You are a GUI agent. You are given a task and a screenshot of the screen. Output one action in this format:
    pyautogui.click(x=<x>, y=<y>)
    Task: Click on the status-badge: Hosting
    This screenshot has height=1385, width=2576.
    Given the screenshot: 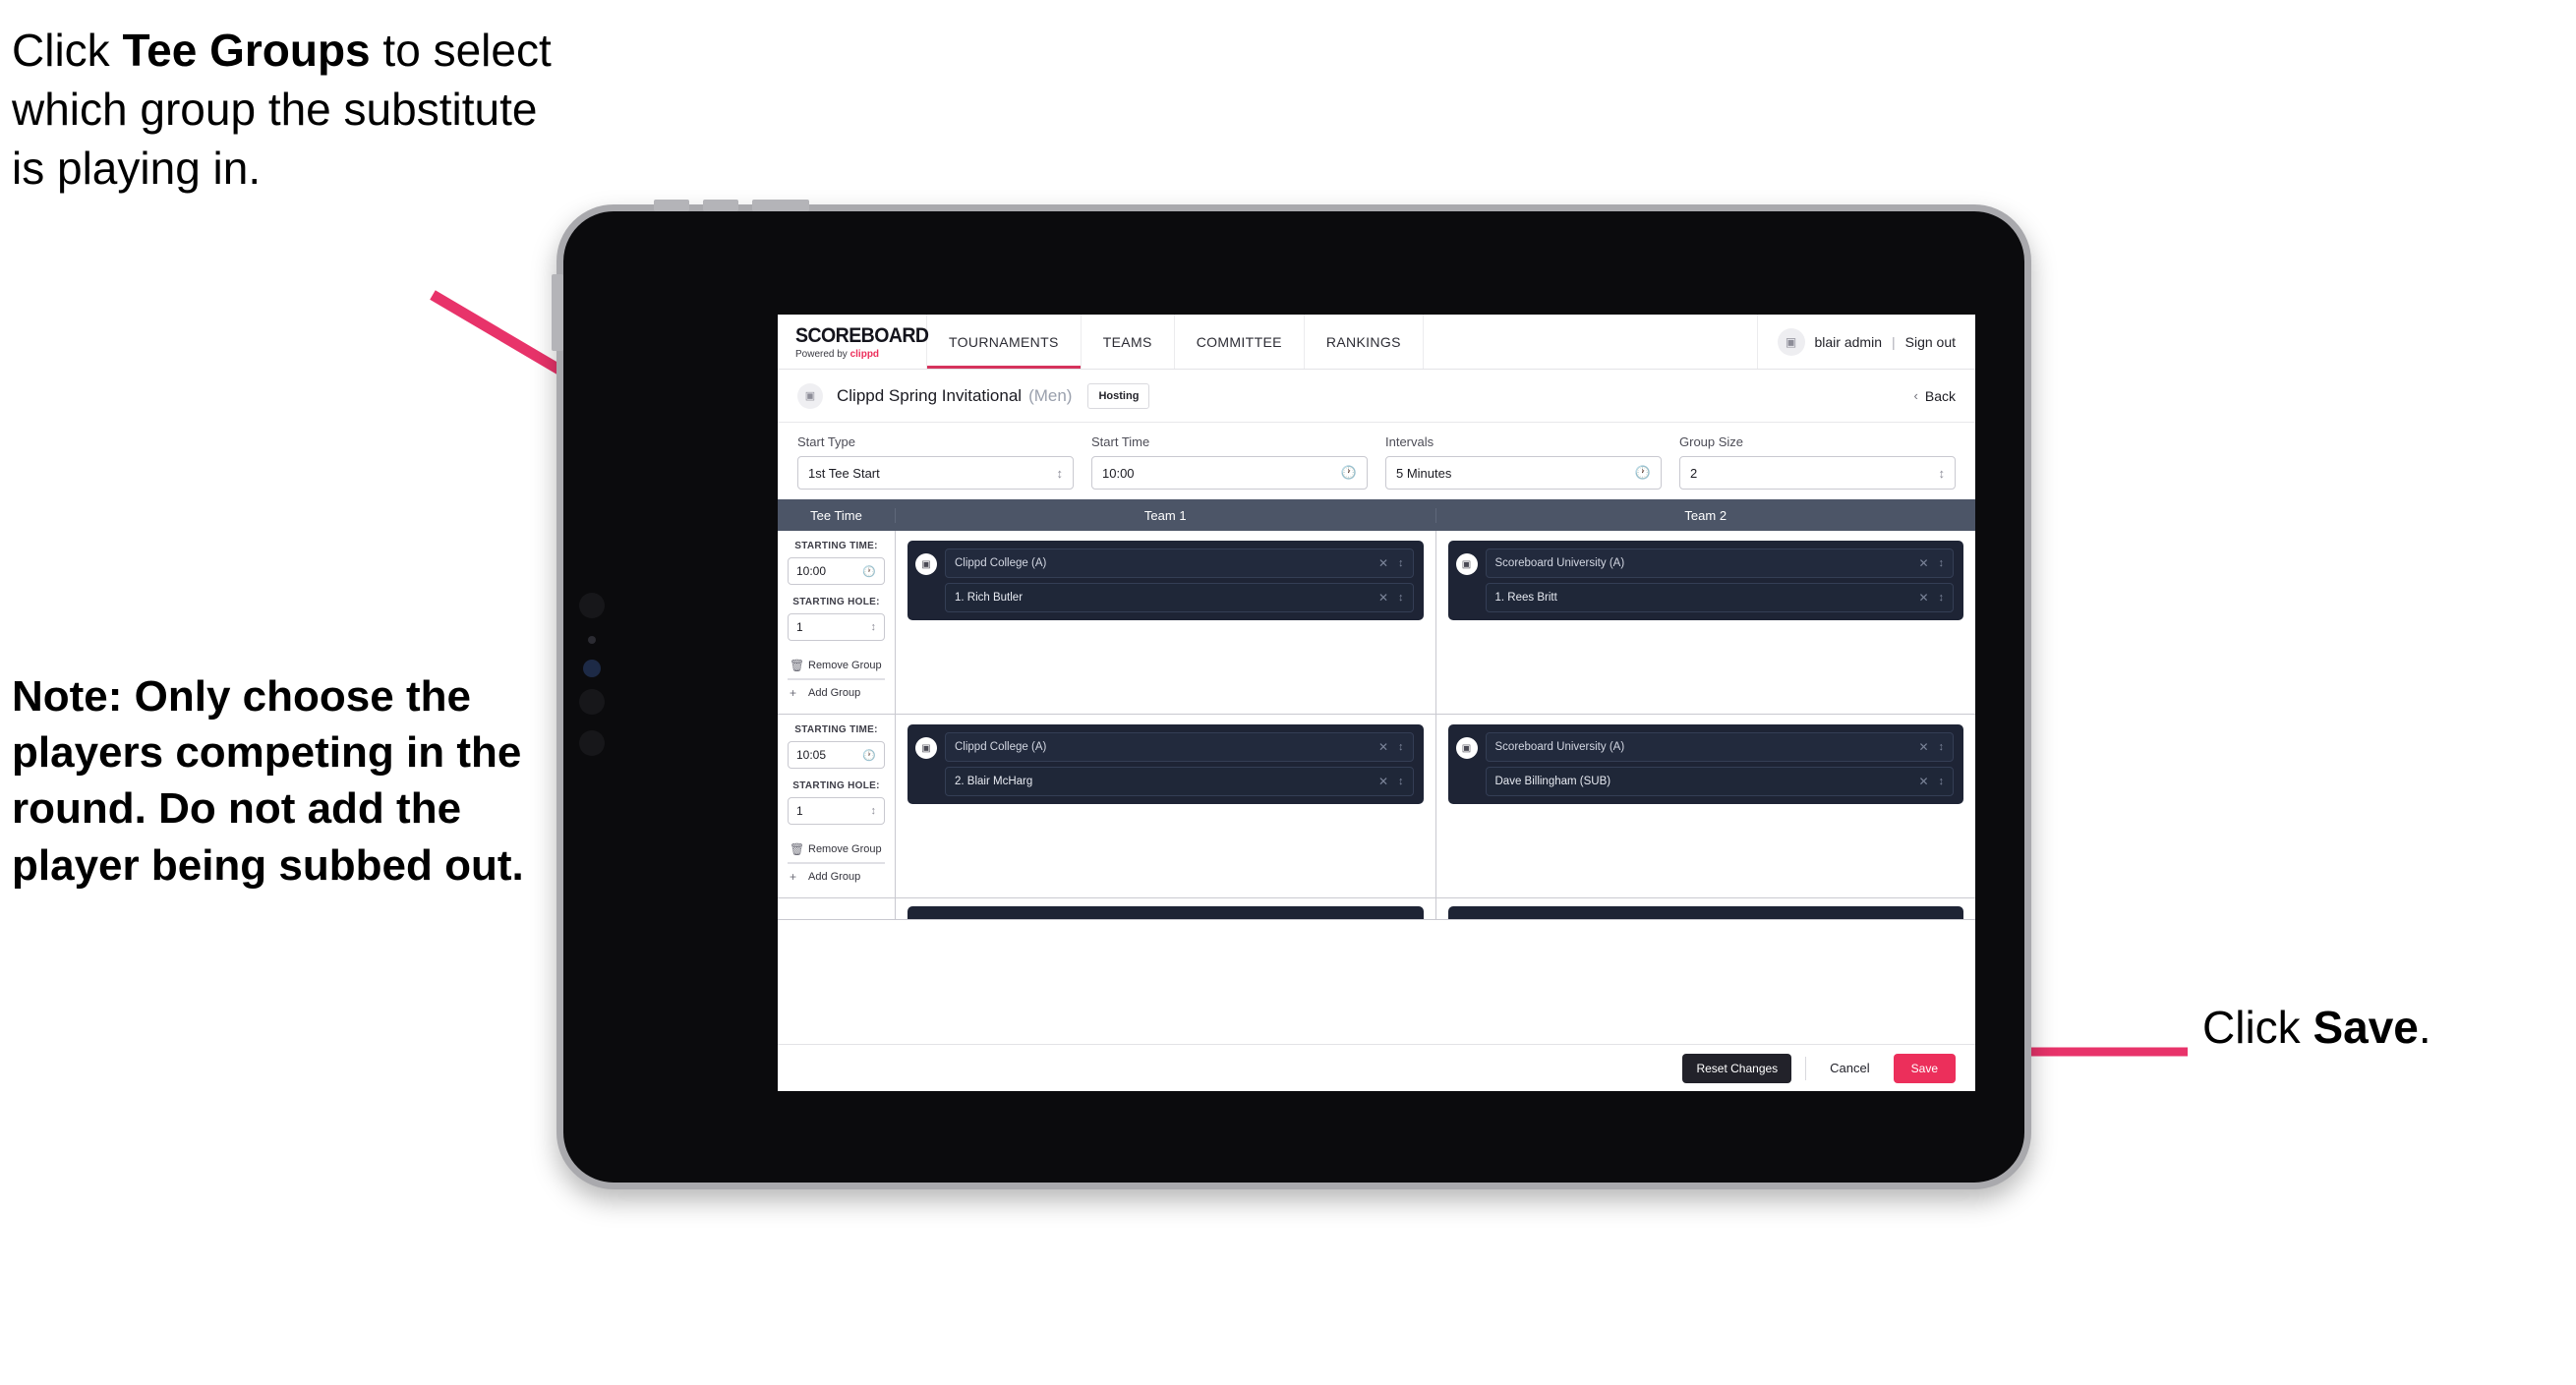 What is the action you would take?
    pyautogui.click(x=1118, y=395)
    